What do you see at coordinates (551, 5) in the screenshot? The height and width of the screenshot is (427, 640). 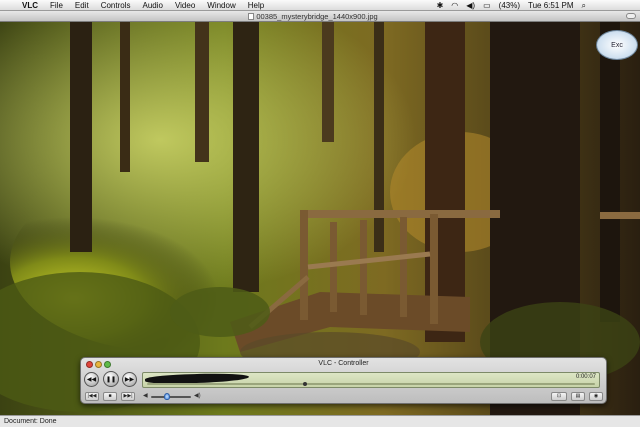 I see `menubar-clock: Tue 6:51 PM` at bounding box center [551, 5].